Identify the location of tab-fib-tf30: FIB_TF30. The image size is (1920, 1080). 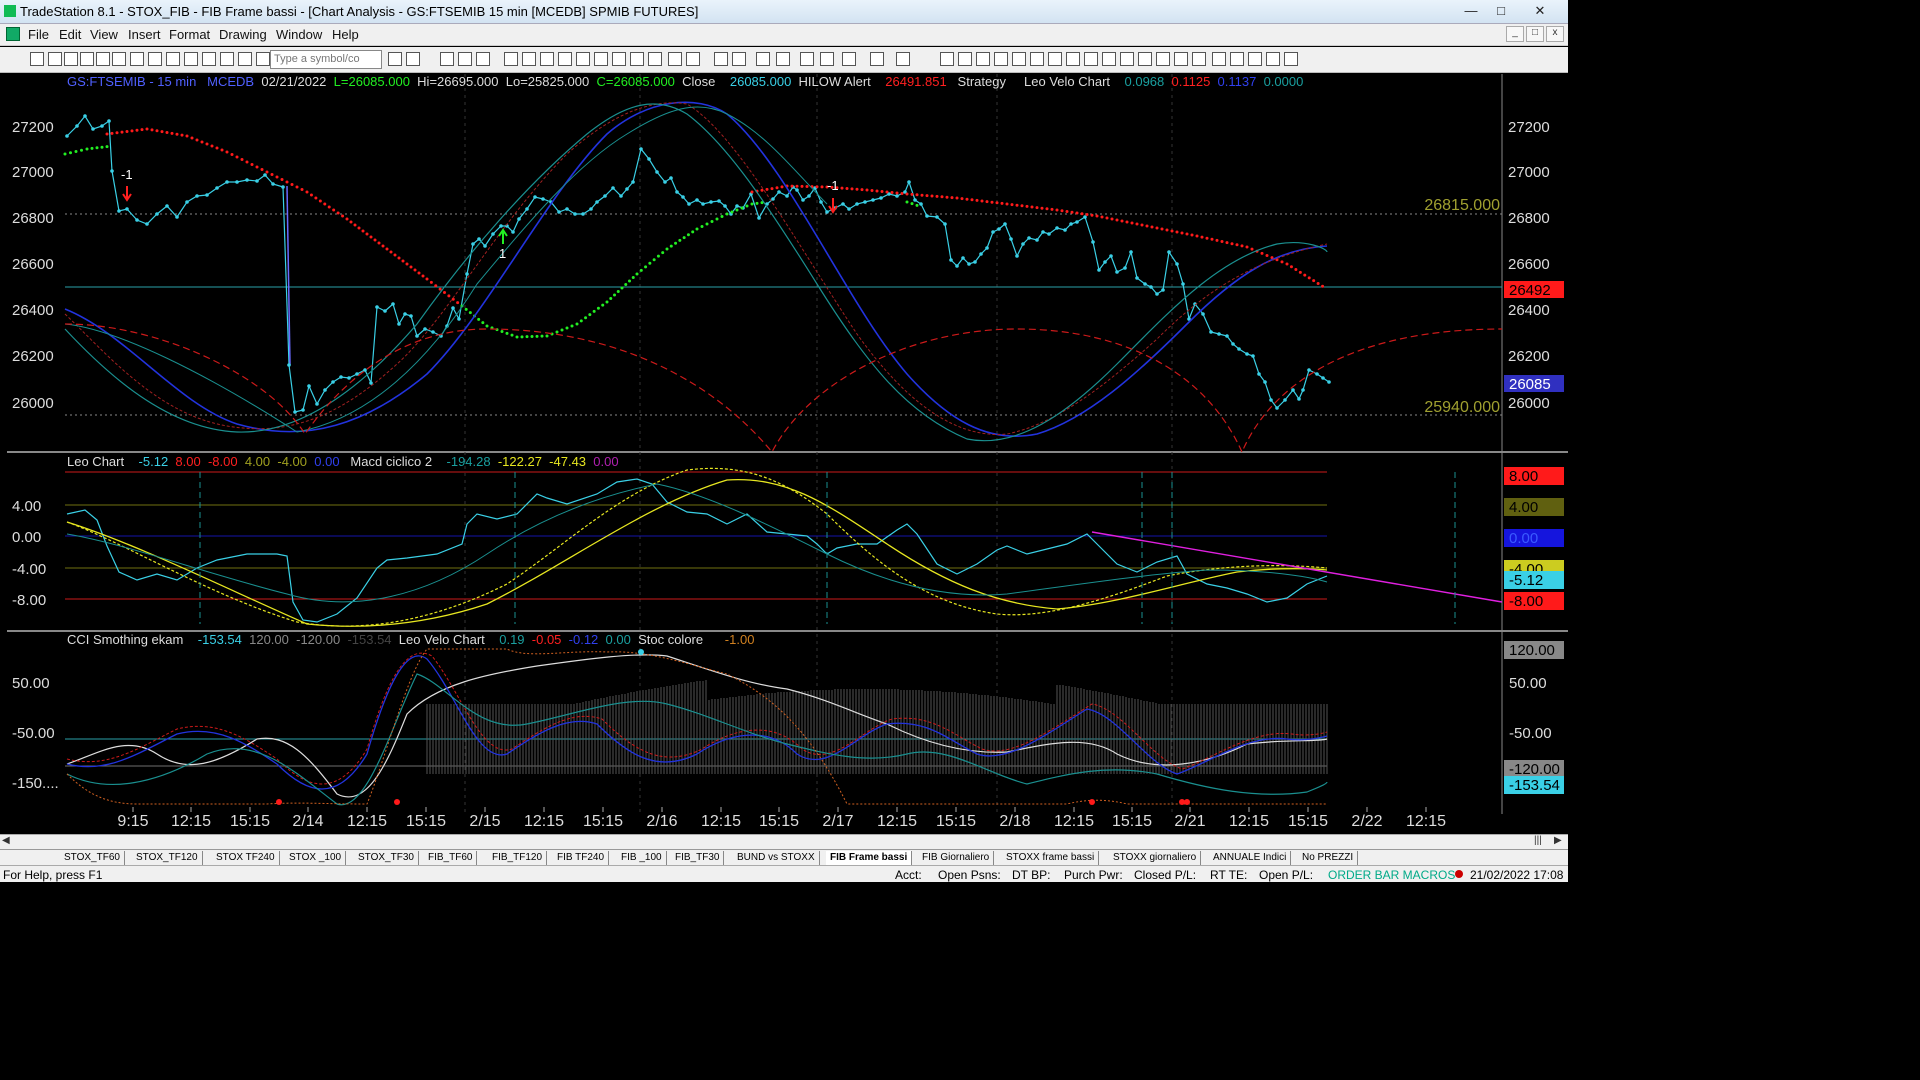
(698, 858).